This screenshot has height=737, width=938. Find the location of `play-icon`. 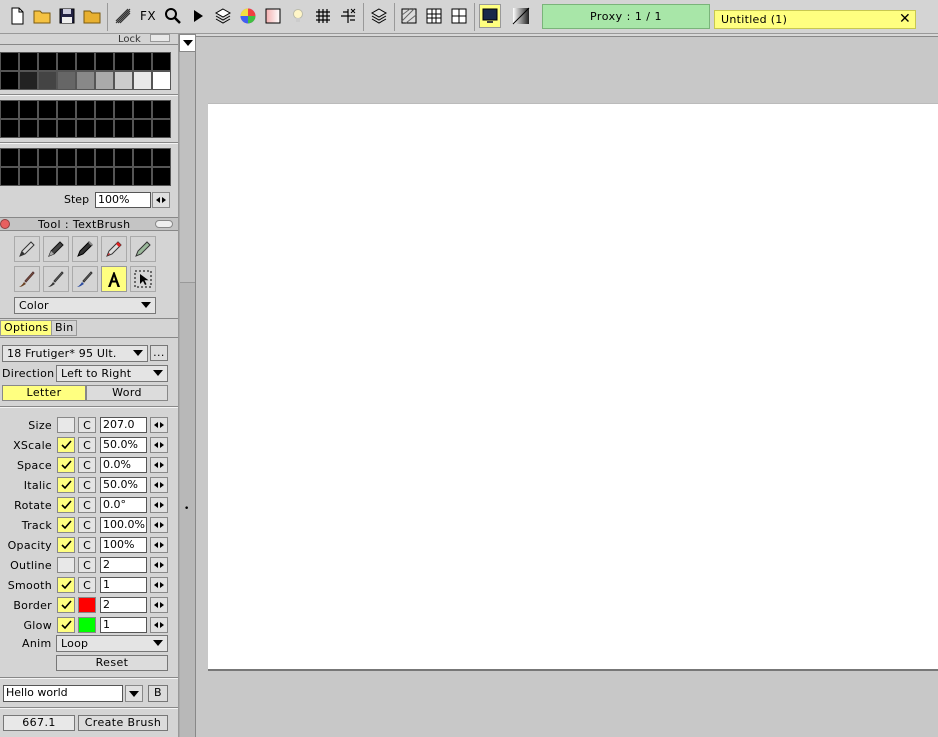

play-icon is located at coordinates (198, 16).